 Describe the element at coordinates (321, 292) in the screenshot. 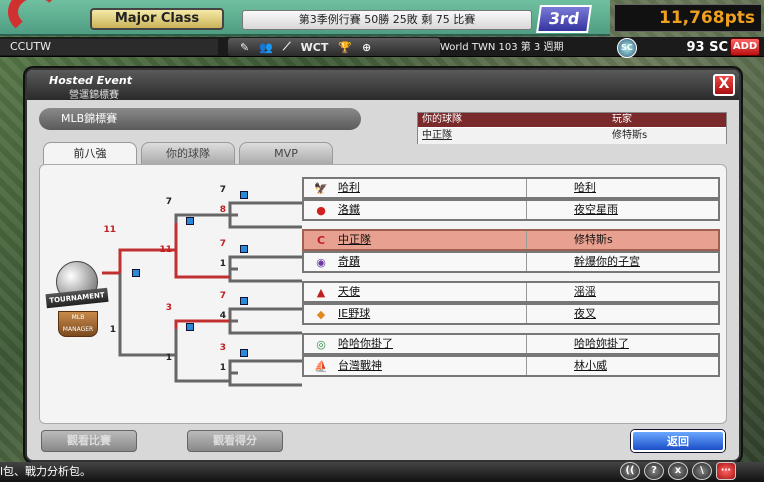

I see `angel-a-icon: ▲` at that location.